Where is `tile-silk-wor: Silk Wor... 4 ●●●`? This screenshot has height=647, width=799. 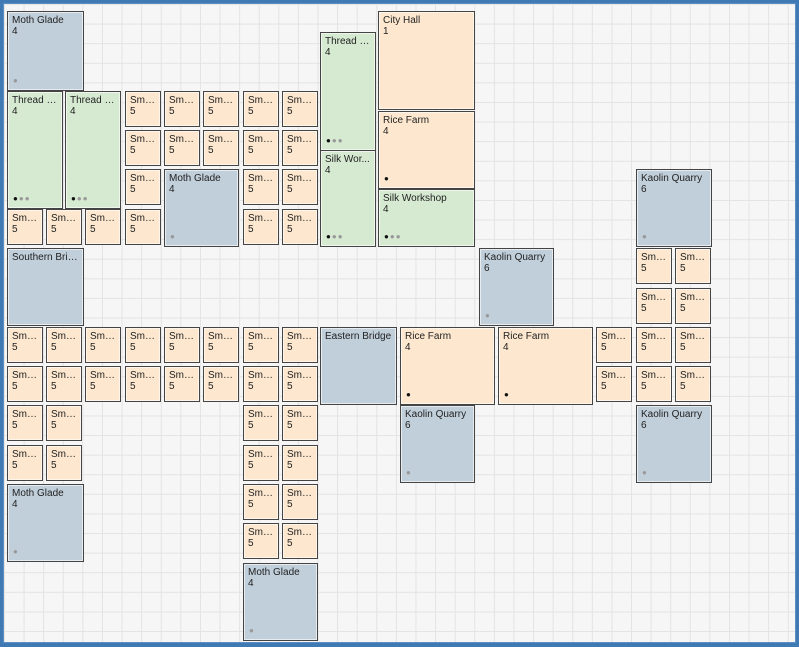 tile-silk-wor: Silk Wor... 4 ●●● is located at coordinates (348, 198).